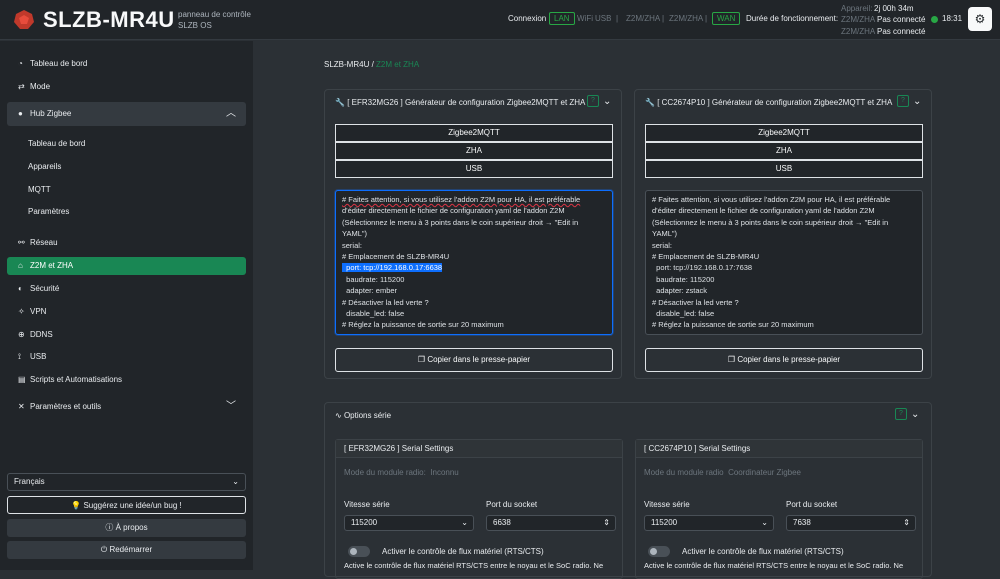 The height and width of the screenshot is (579, 1000). What do you see at coordinates (132, 505) in the screenshot?
I see `suggest-button-label: Suggérez une idée/un bug !` at bounding box center [132, 505].